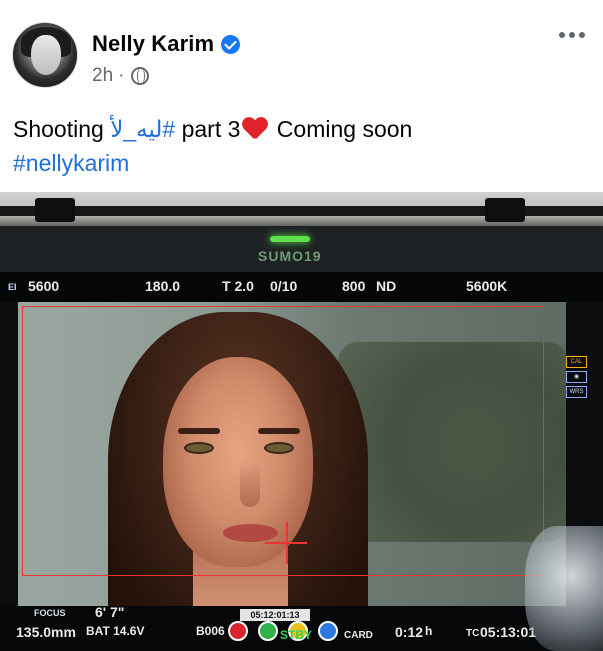 This screenshot has height=651, width=603. What do you see at coordinates (210, 631) in the screenshot?
I see `hud-clip: B006` at bounding box center [210, 631].